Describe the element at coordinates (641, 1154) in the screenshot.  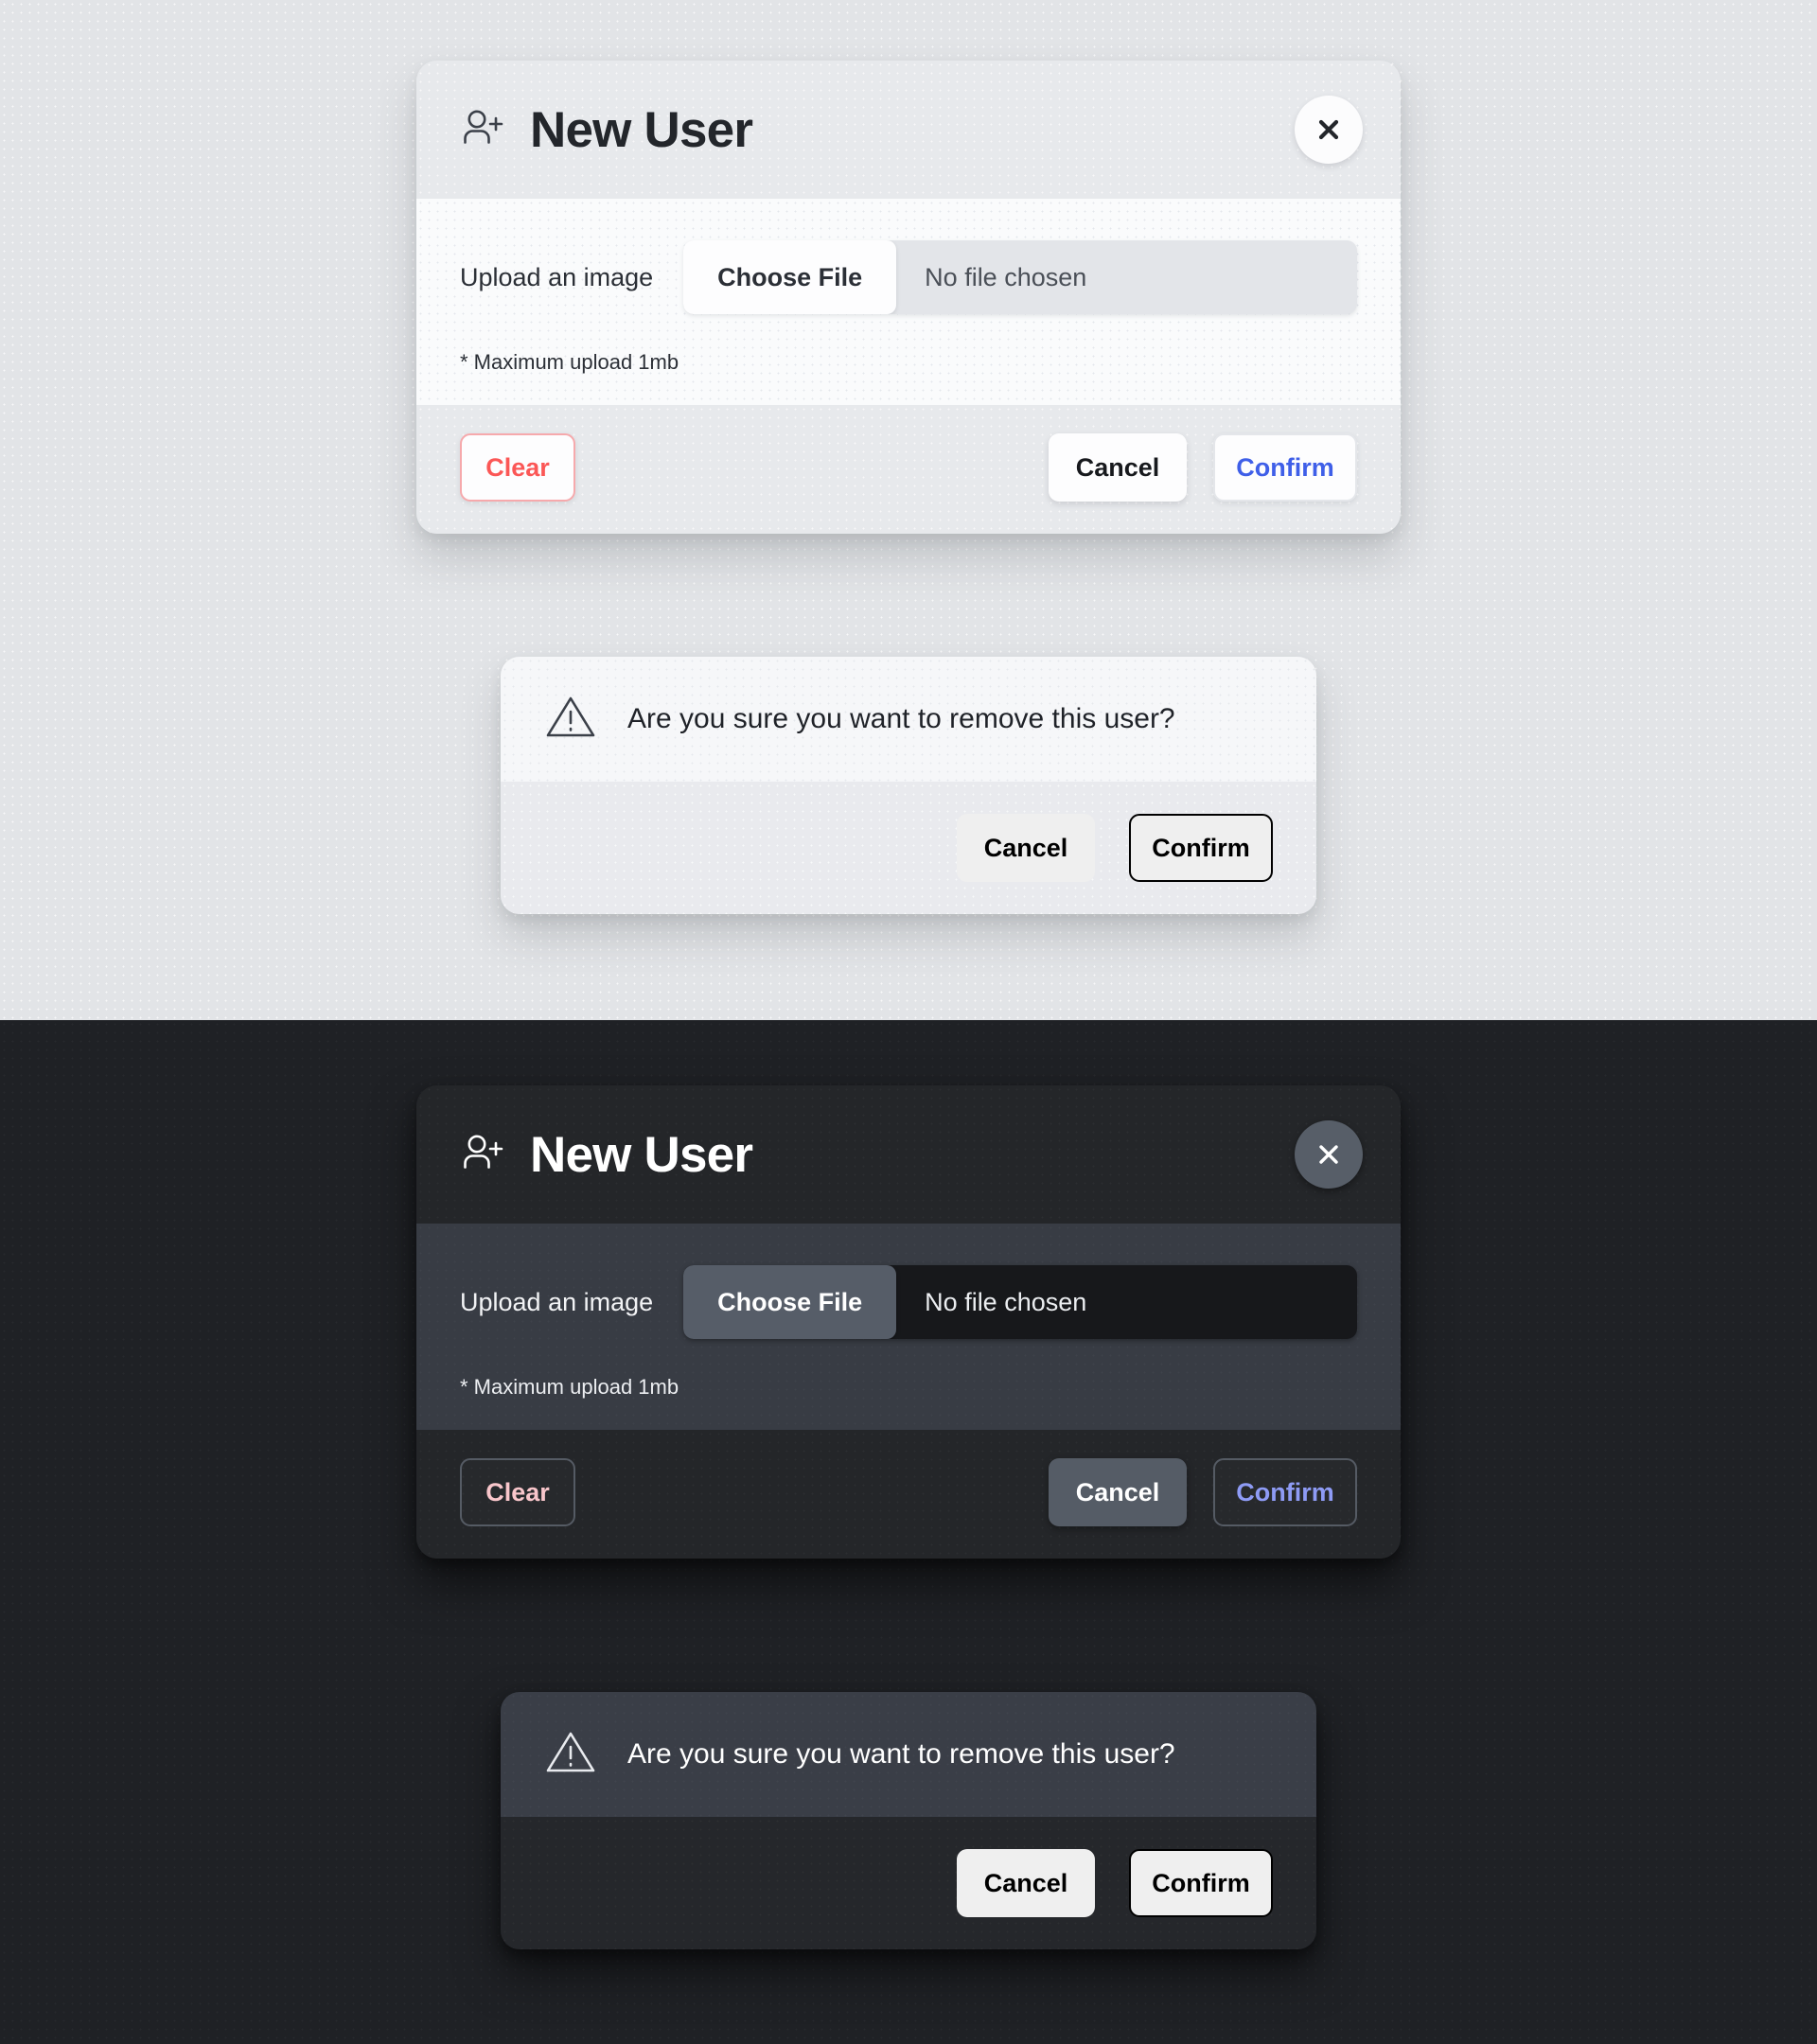
I see `page-title-dark: New User` at that location.